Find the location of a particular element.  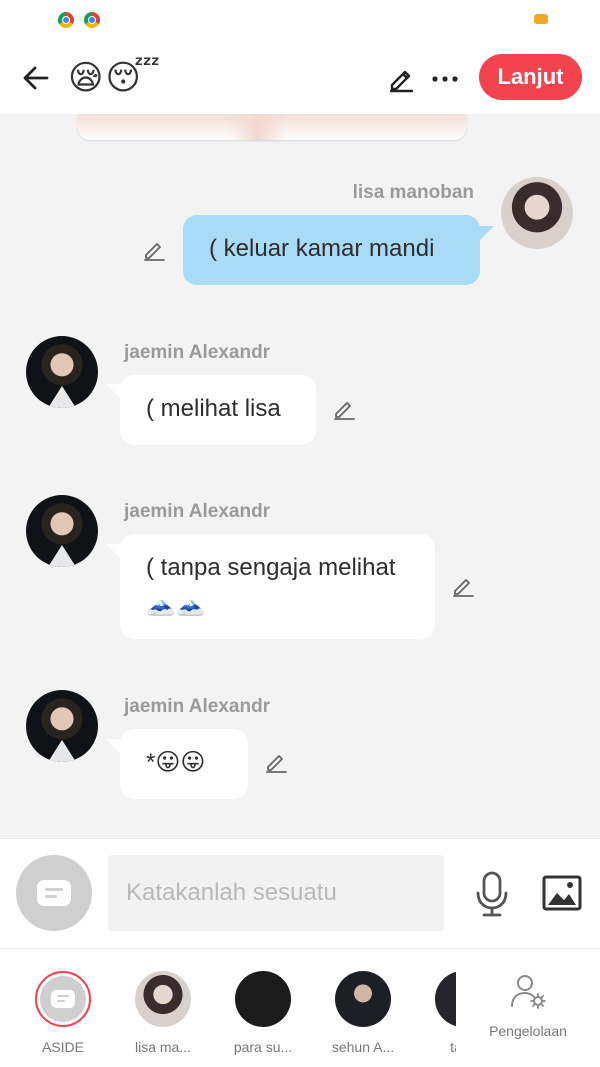

back-arrow-icon is located at coordinates (36, 78).